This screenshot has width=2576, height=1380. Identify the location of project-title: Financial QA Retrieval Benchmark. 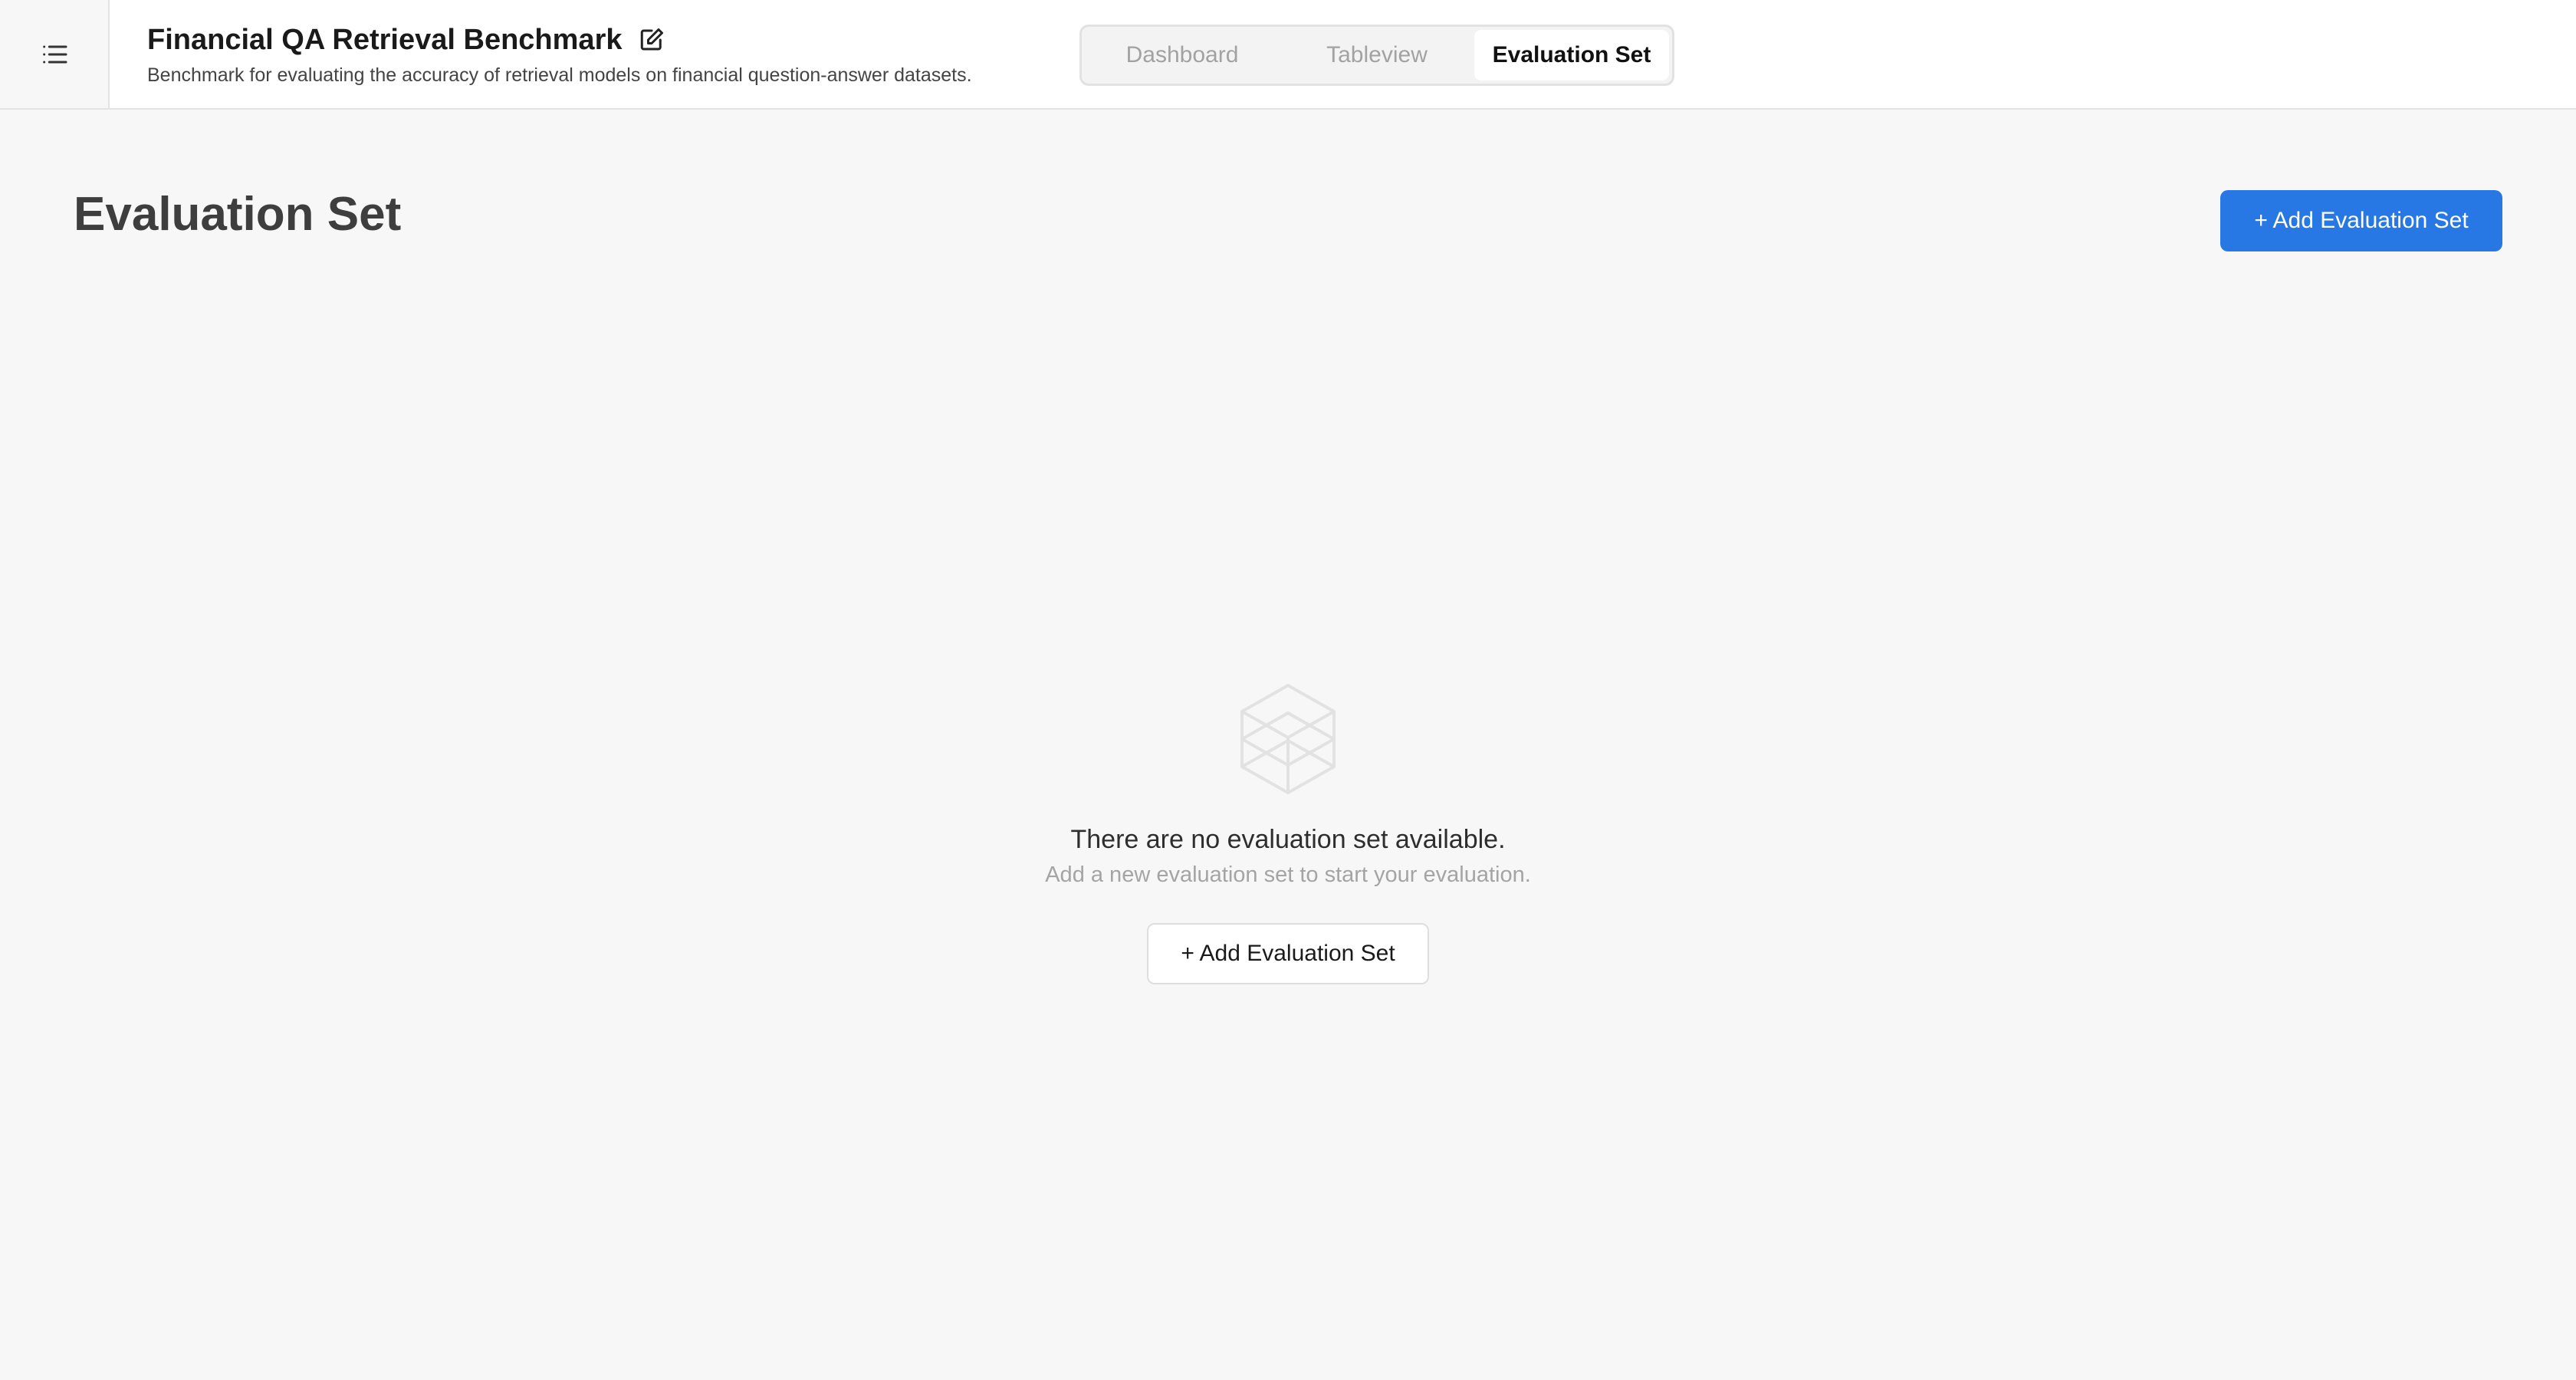
(385, 39).